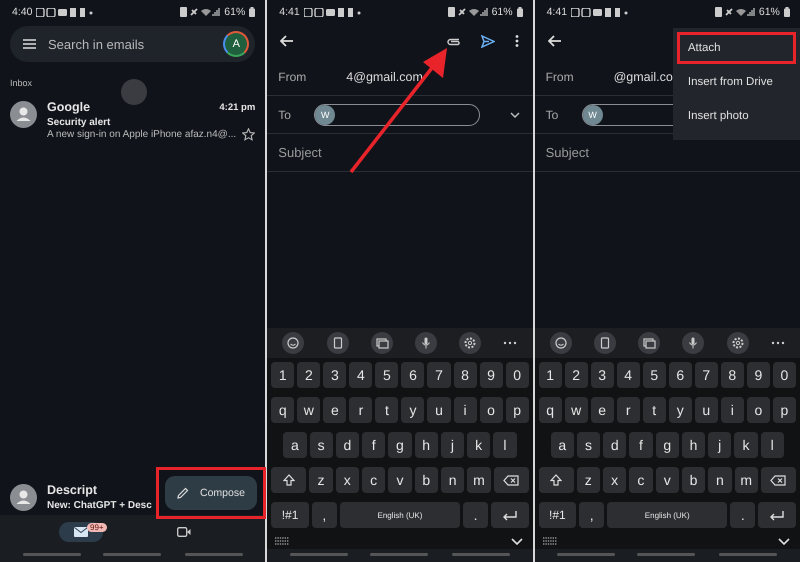  I want to click on keyboard-key: b, so click(694, 480).